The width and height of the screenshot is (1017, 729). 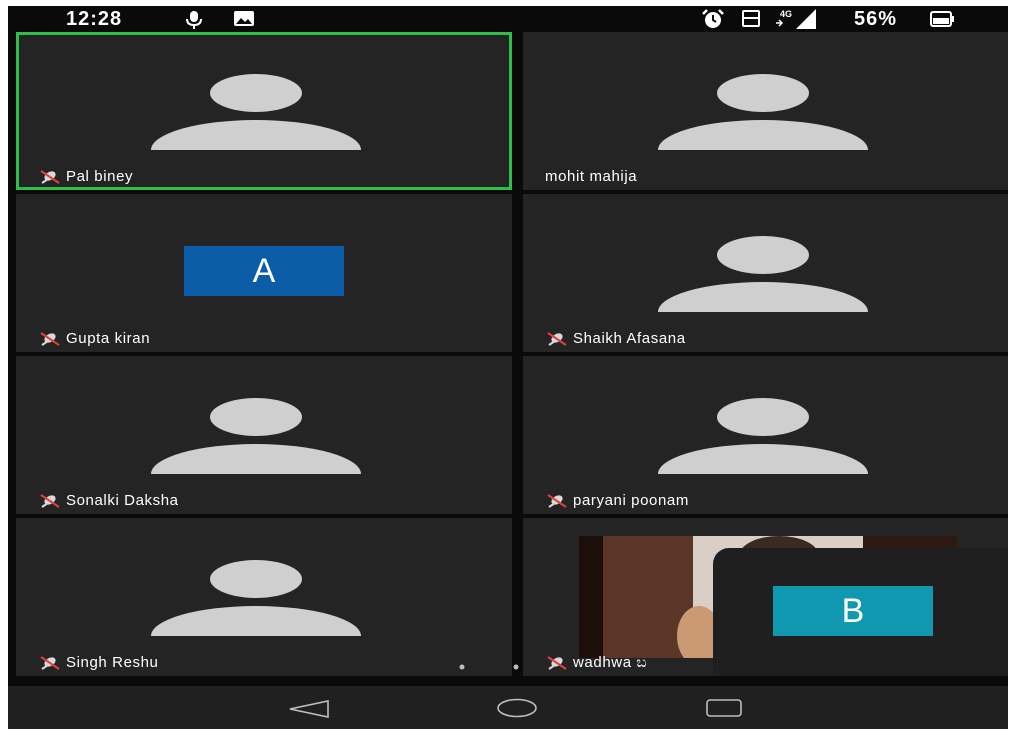 I want to click on status-time: 12:28, so click(x=94, y=19).